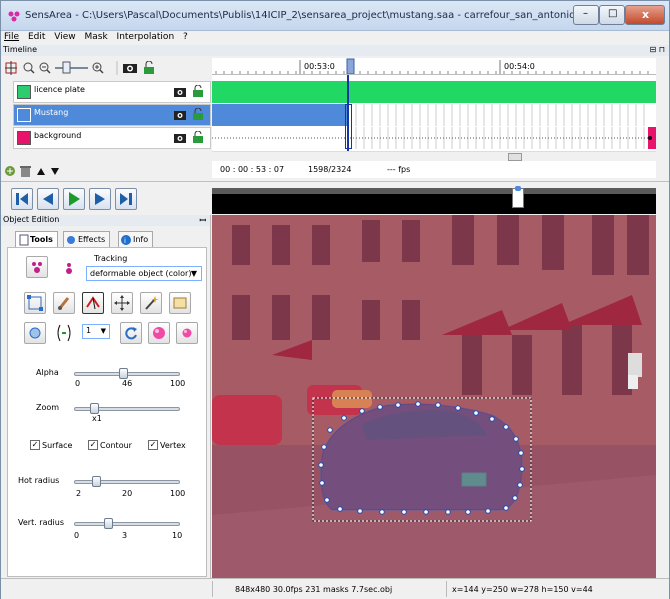 The height and width of the screenshot is (599, 670). I want to click on playhead-marker, so click(350, 66).